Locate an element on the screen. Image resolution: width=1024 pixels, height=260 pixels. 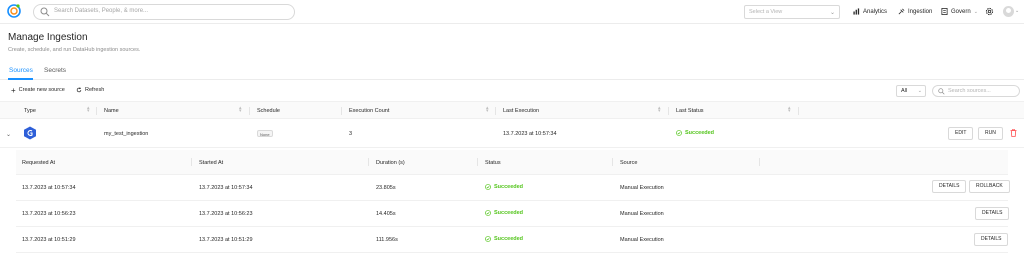
create-new-source-label: Create new source is located at coordinates (41, 90).